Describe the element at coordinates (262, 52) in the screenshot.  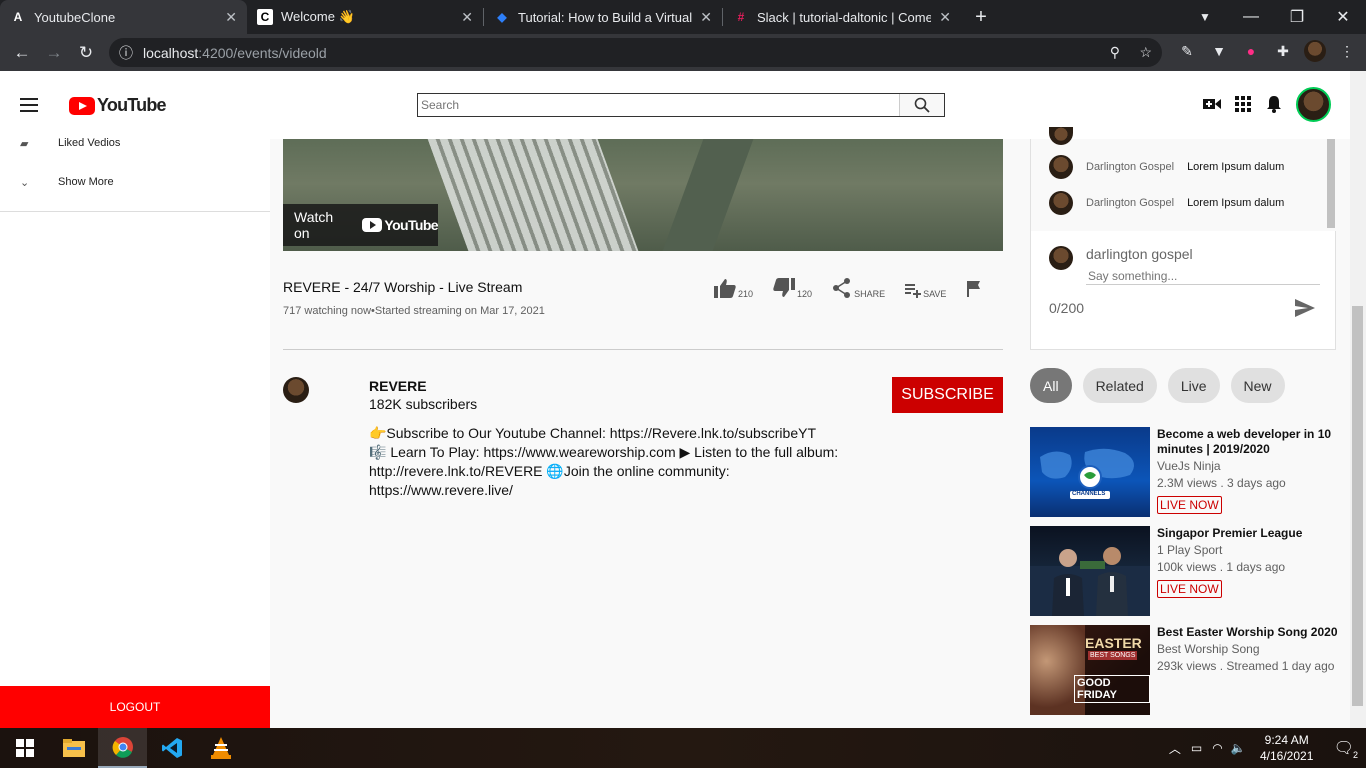
I see `url-path: :4200/events/videold` at that location.